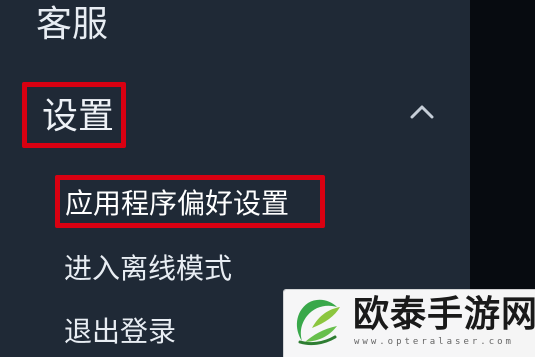 This screenshot has width=535, height=357. I want to click on menu-item-logout: 退出登录, so click(120, 332).